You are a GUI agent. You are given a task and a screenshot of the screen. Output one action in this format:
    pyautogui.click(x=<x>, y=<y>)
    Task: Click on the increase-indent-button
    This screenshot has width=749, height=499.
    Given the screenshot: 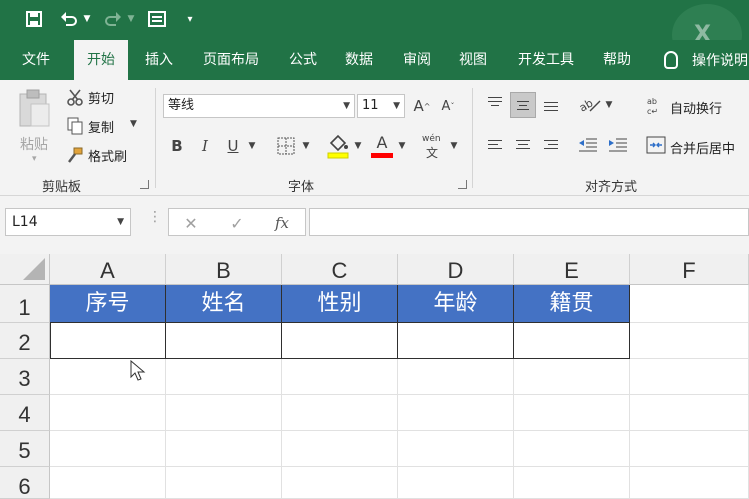 What is the action you would take?
    pyautogui.click(x=618, y=145)
    